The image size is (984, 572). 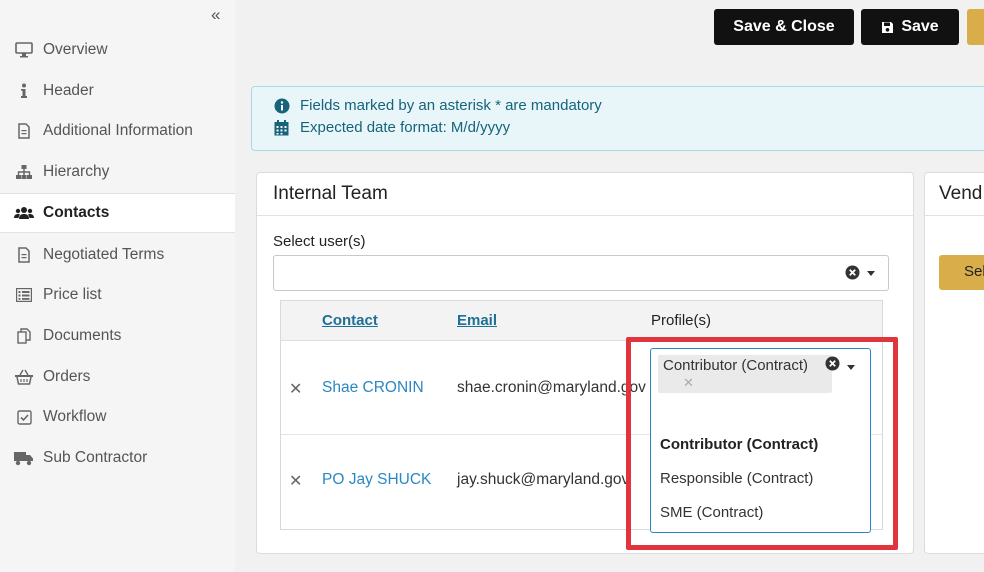 I want to click on basket-icon, so click(x=24, y=377).